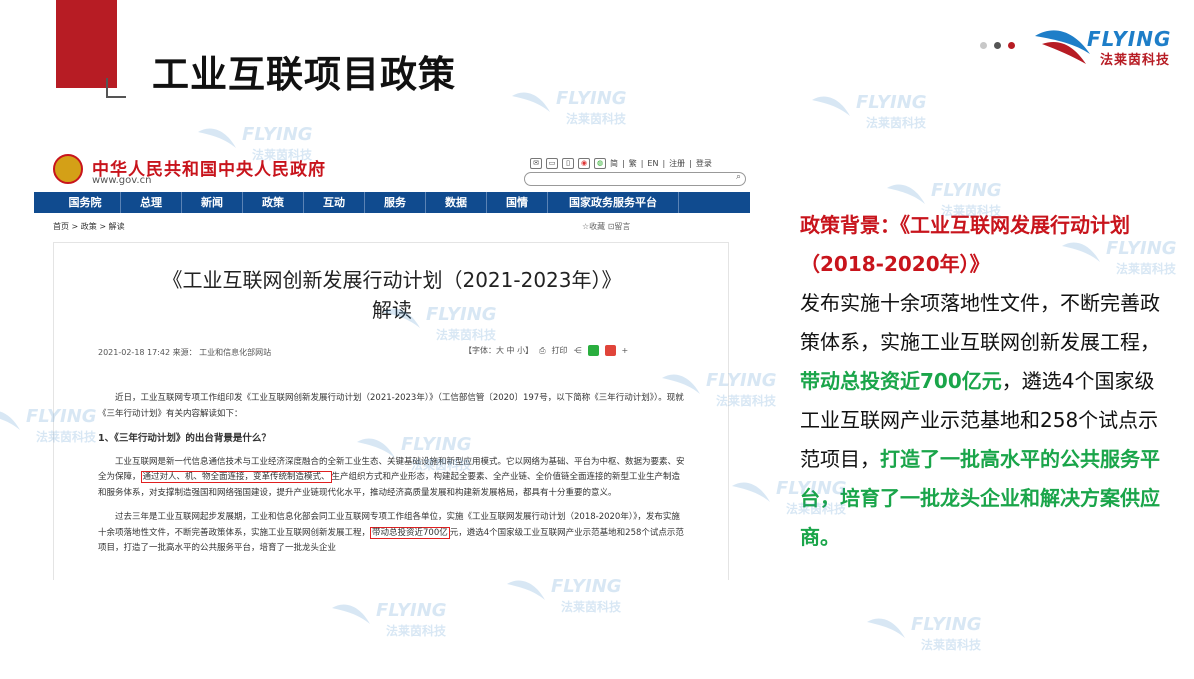 The image size is (1194, 679). What do you see at coordinates (536, 163) in the screenshot?
I see `mail-icon: ✉` at bounding box center [536, 163].